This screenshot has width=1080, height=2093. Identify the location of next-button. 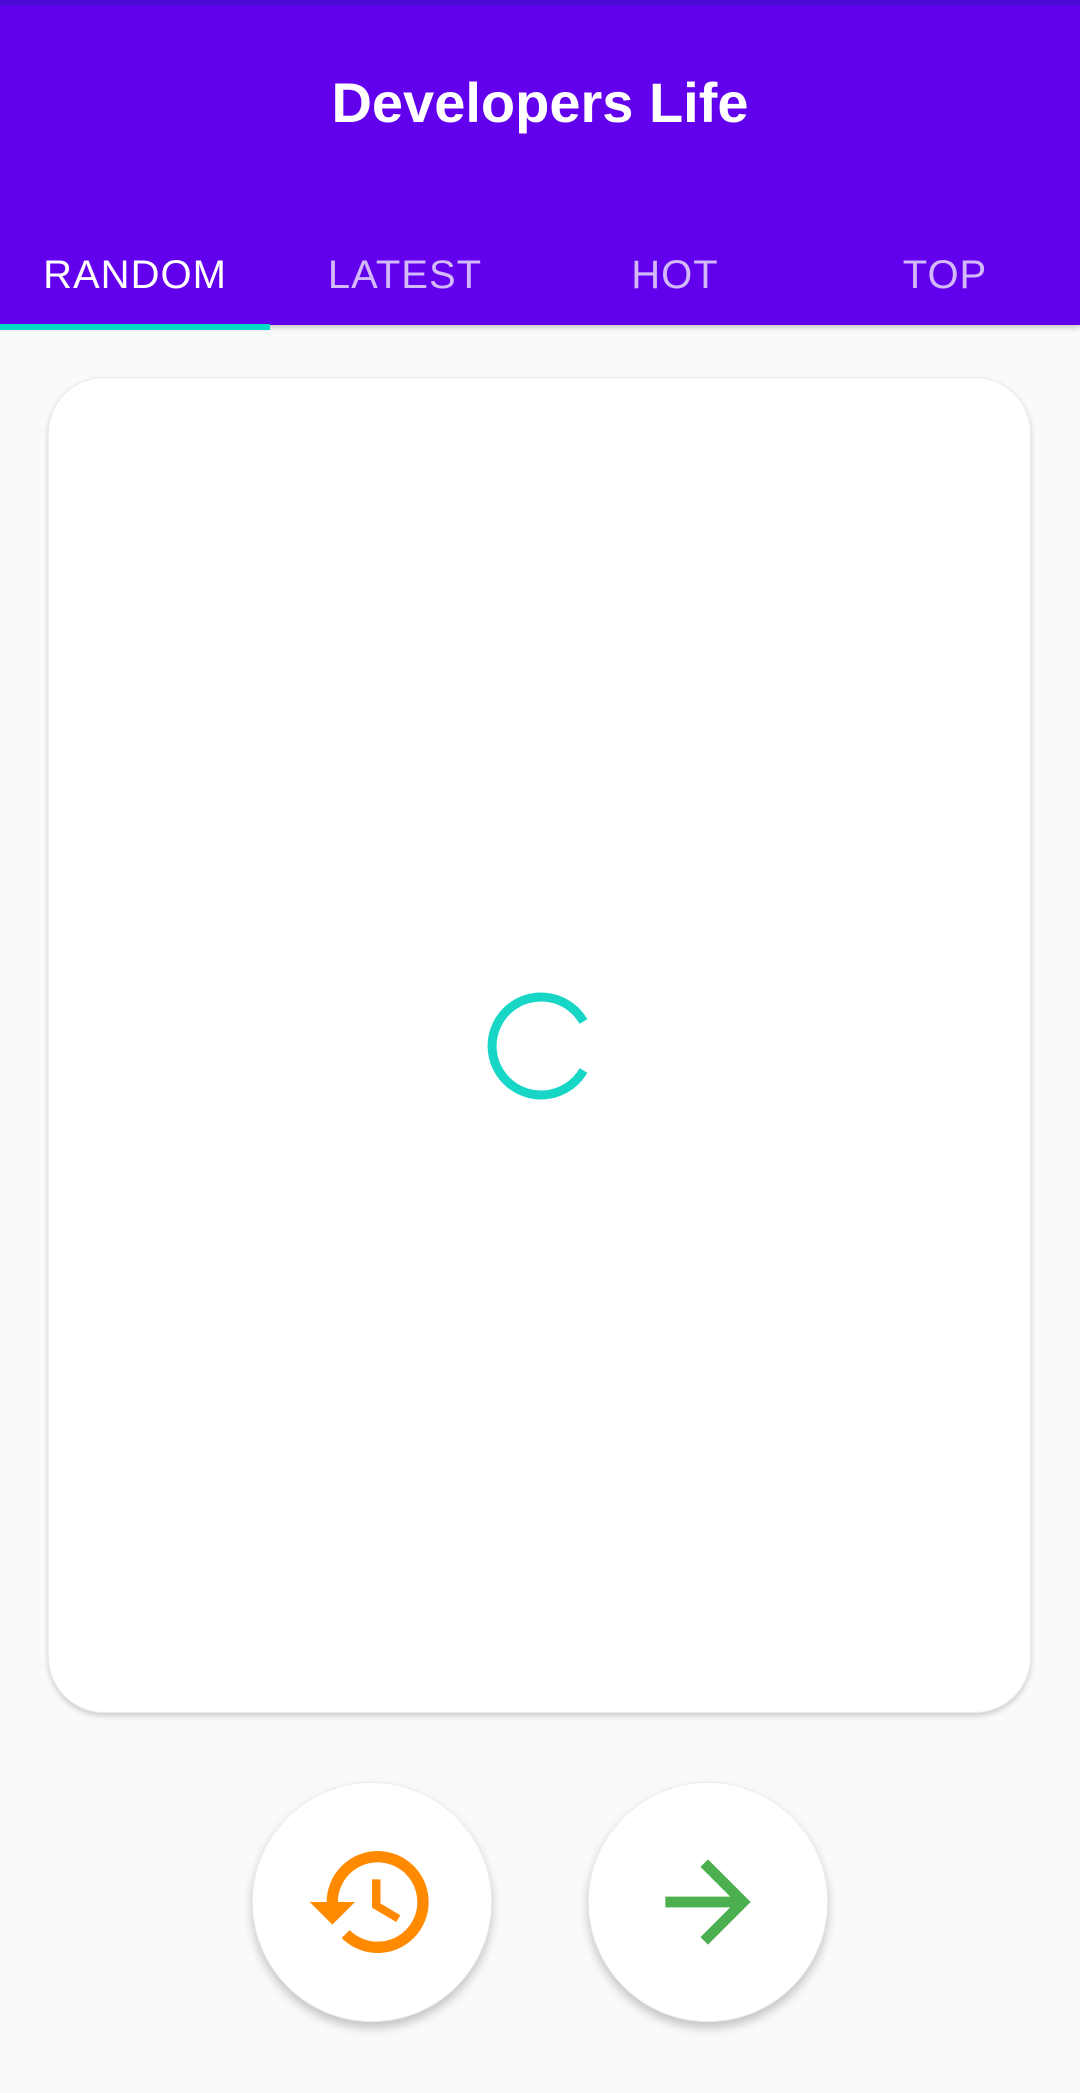
(708, 1902).